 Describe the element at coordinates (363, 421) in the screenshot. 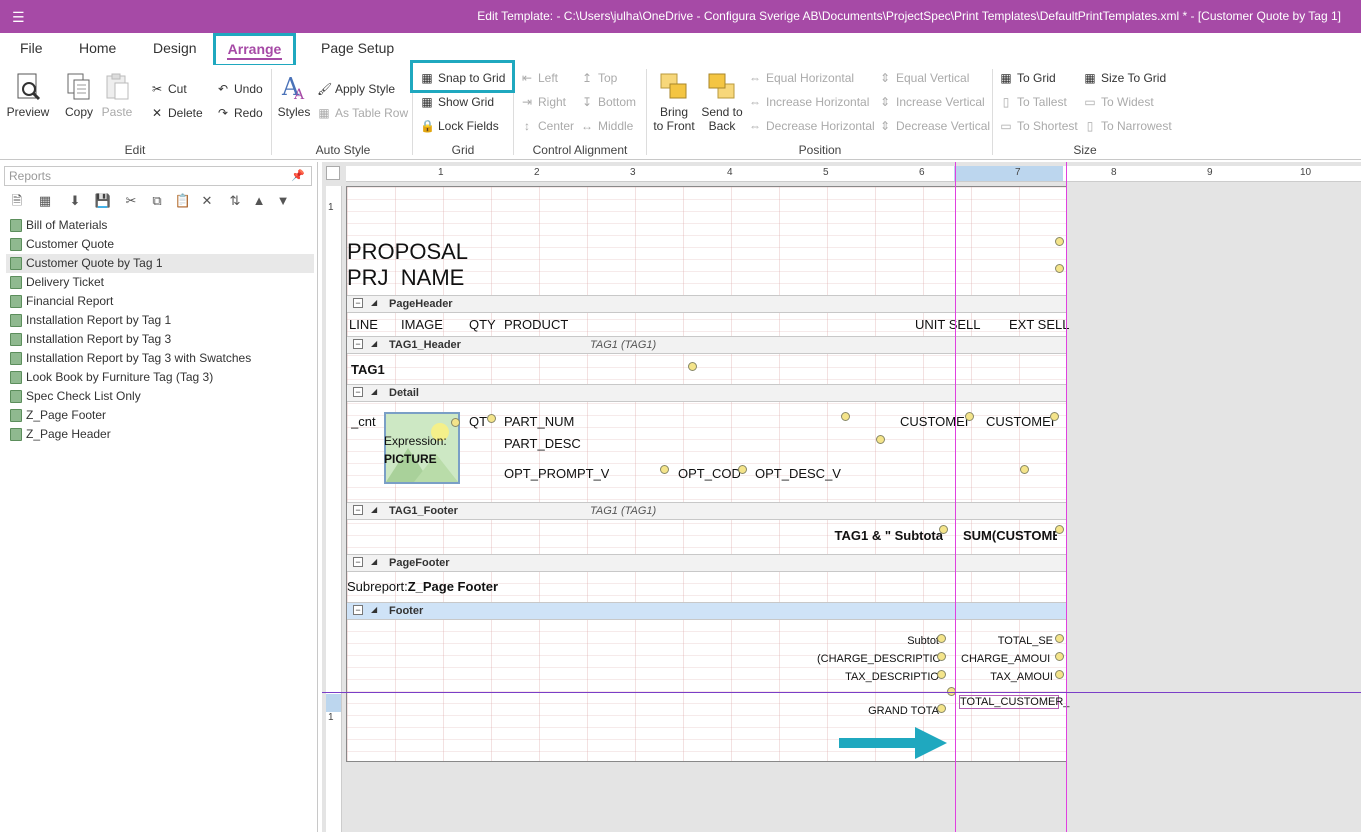

I see `cnt-field: _cnt` at that location.